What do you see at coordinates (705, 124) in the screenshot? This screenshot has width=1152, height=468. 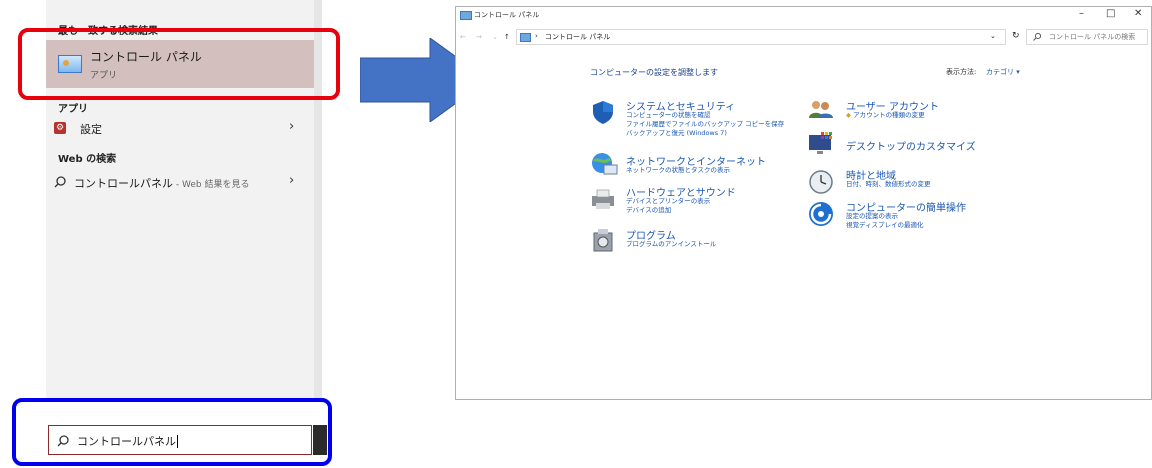 I see `link-file-history: ファイル履歴でファイルのバックアップ コピーを保存` at bounding box center [705, 124].